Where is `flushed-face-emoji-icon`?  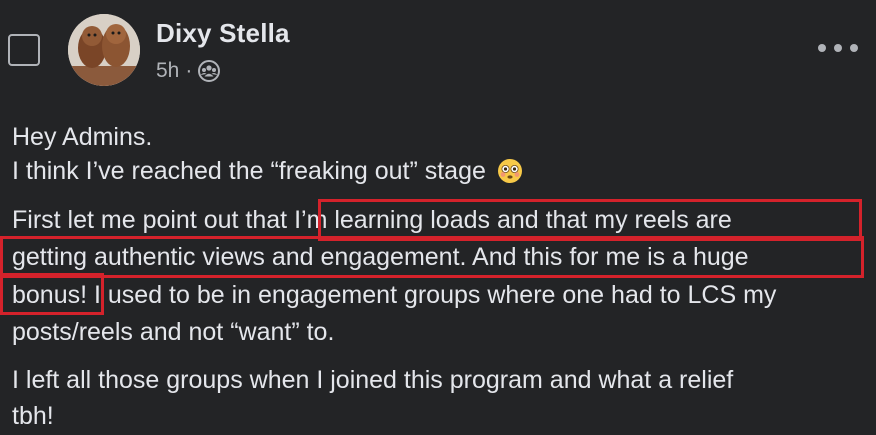 flushed-face-emoji-icon is located at coordinates (509, 171).